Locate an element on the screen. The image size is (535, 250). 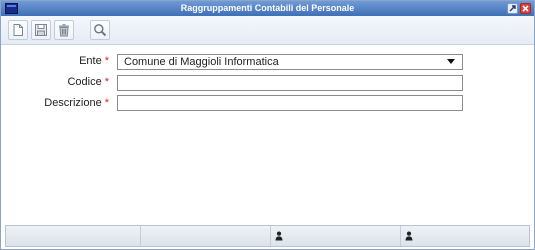
new-button is located at coordinates (18, 30).